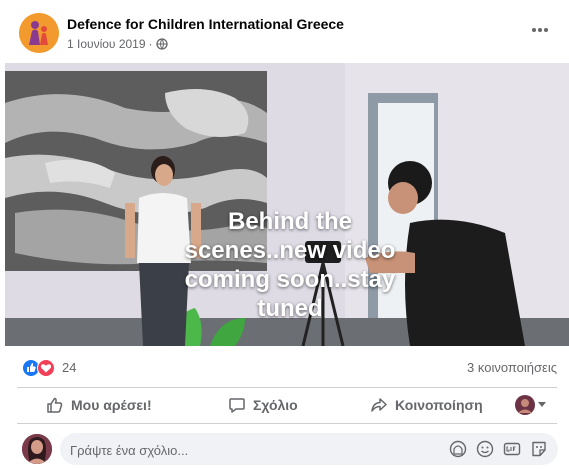  I want to click on post-meta: 1 Ιουνίου 2019 ·, so click(117, 44).